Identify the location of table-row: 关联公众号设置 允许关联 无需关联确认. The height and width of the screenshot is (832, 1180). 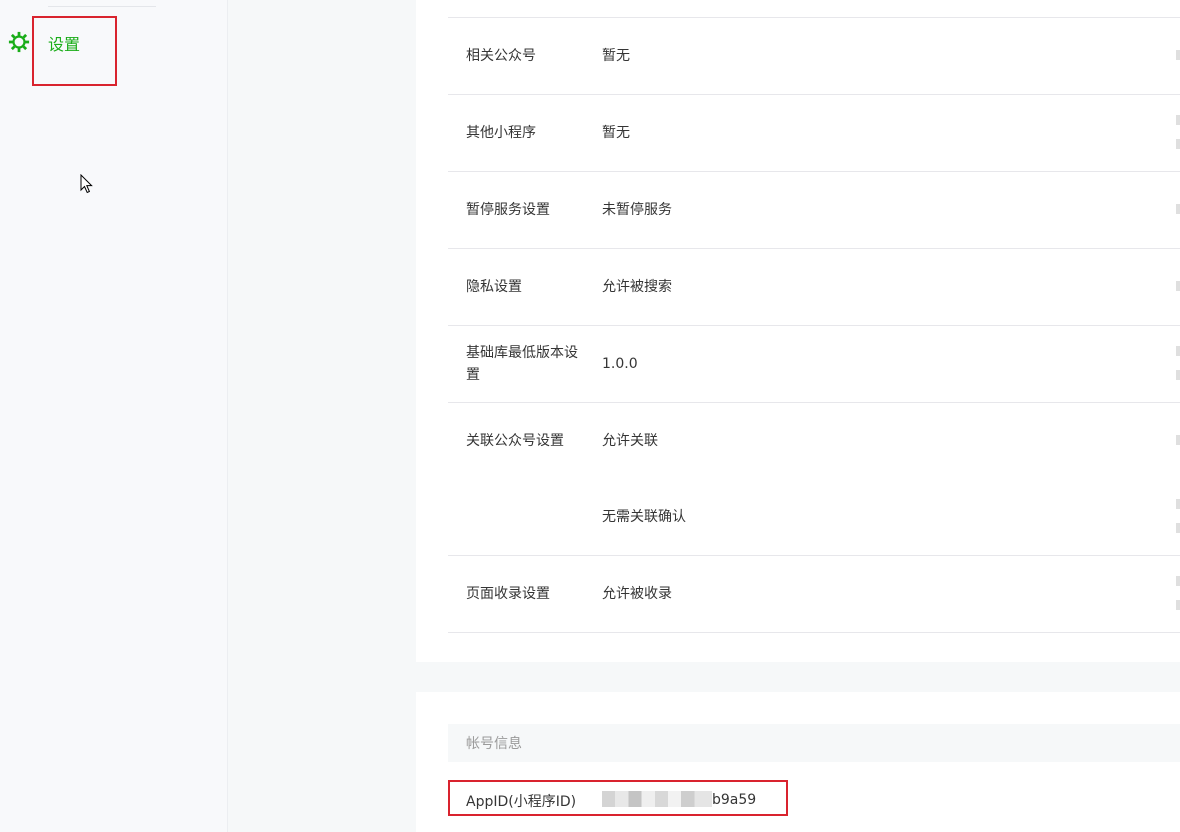
(814, 479).